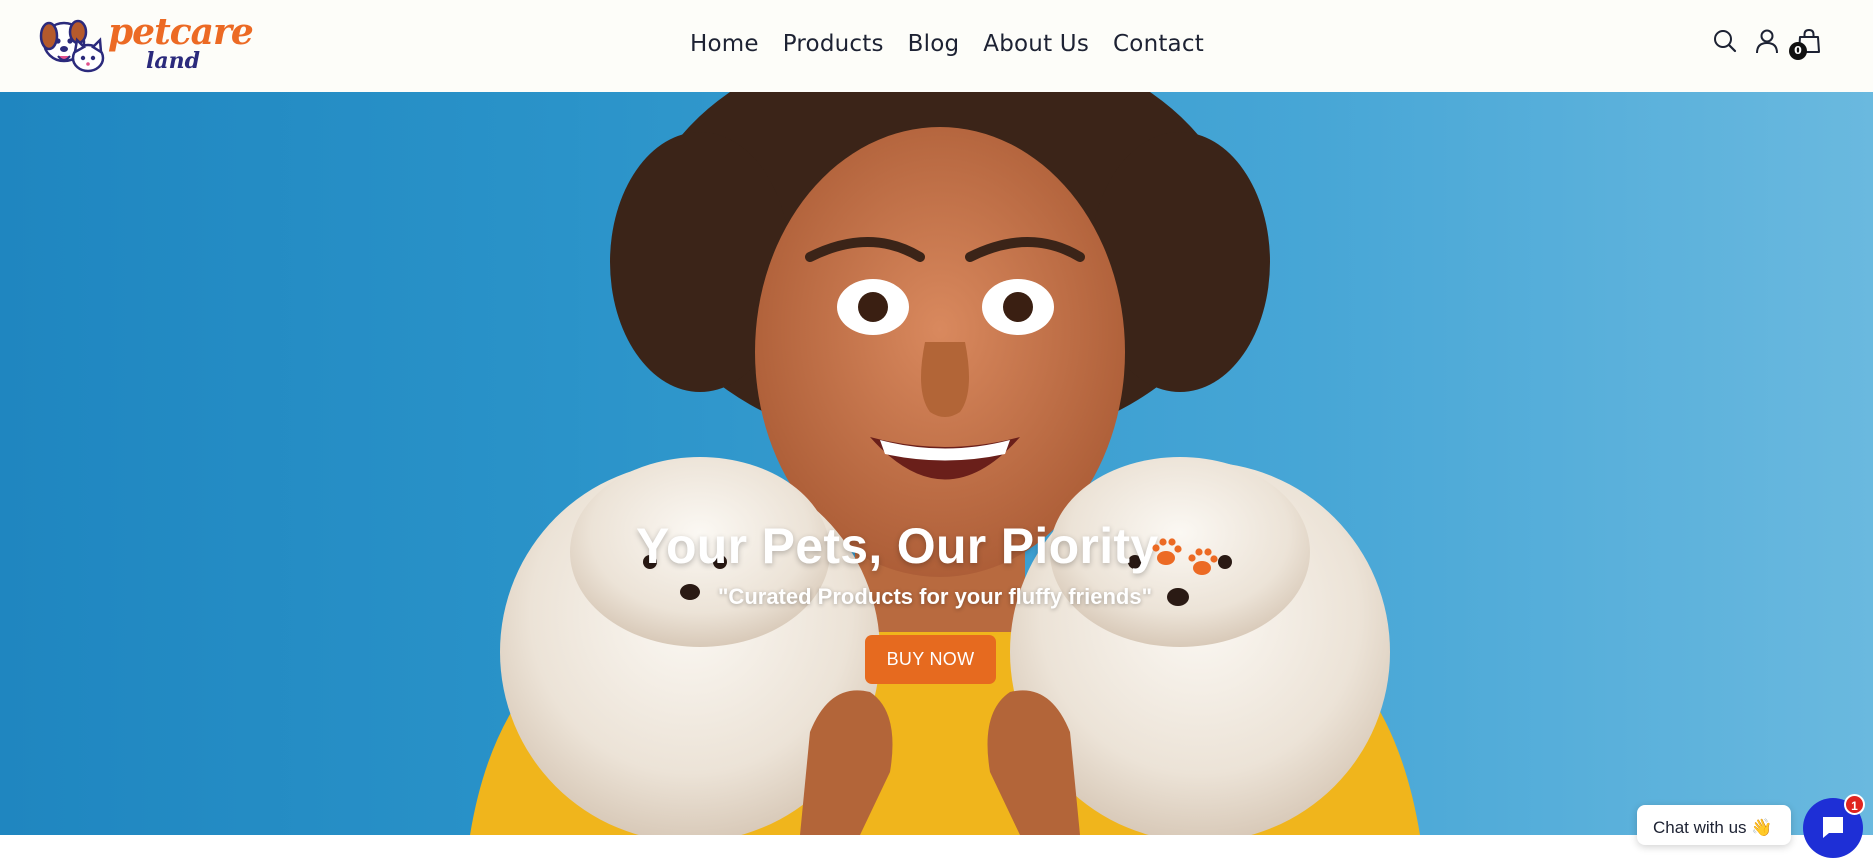 This screenshot has width=1873, height=858. Describe the element at coordinates (1185, 556) in the screenshot. I see `paw-prints-icon` at that location.